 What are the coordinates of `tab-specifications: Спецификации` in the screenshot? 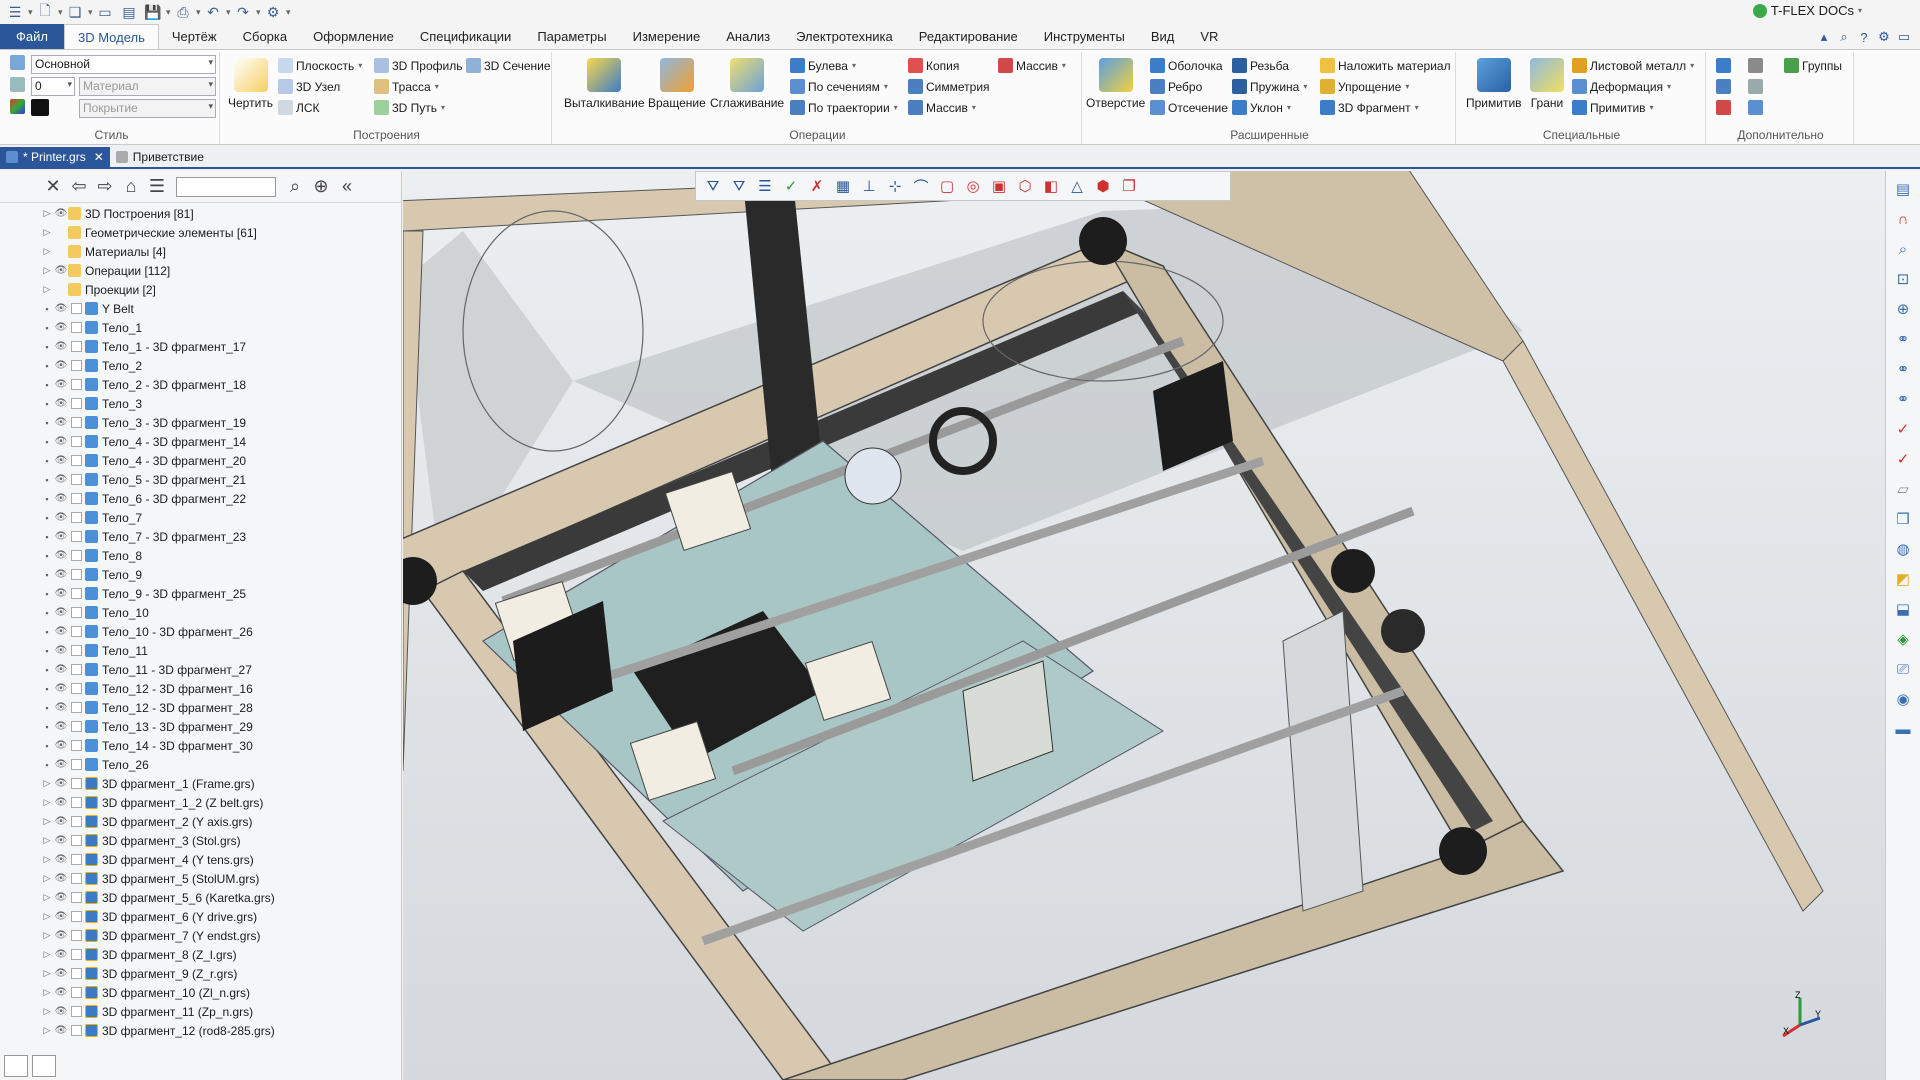 It's located at (466, 36).